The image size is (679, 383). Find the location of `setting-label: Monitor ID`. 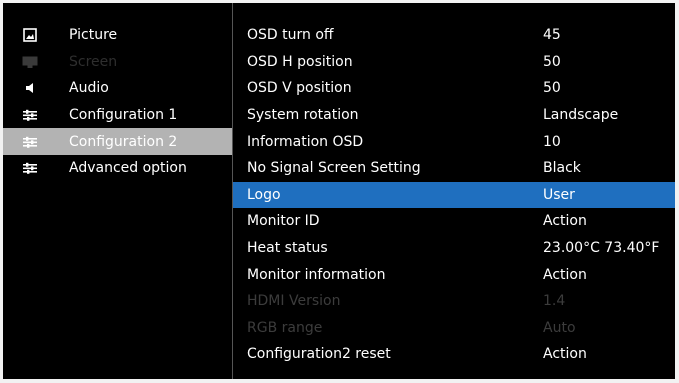

setting-label: Monitor ID is located at coordinates (283, 221).